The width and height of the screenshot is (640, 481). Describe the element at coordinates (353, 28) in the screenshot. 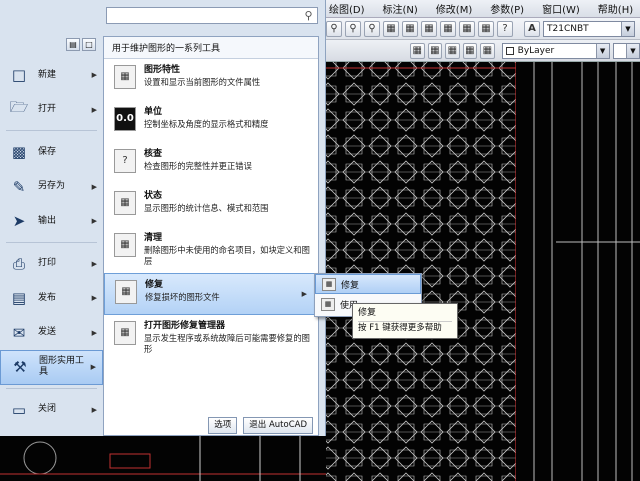

I see `zoom-window-icon: ⚲` at that location.